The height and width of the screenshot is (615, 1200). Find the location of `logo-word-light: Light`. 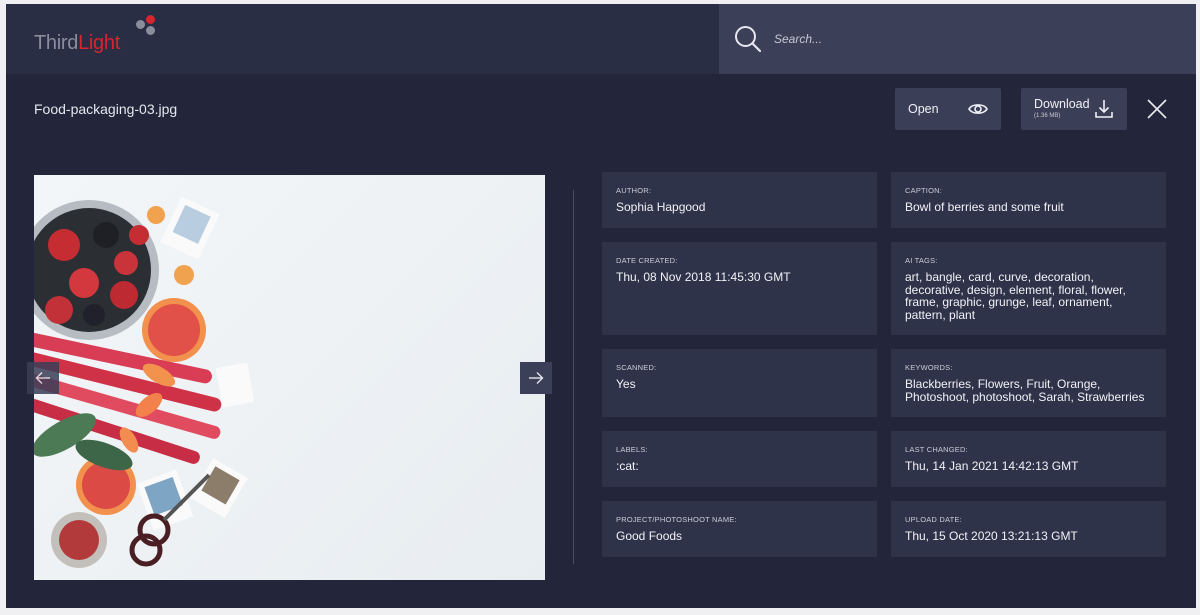

logo-word-light: Light is located at coordinates (99, 43).